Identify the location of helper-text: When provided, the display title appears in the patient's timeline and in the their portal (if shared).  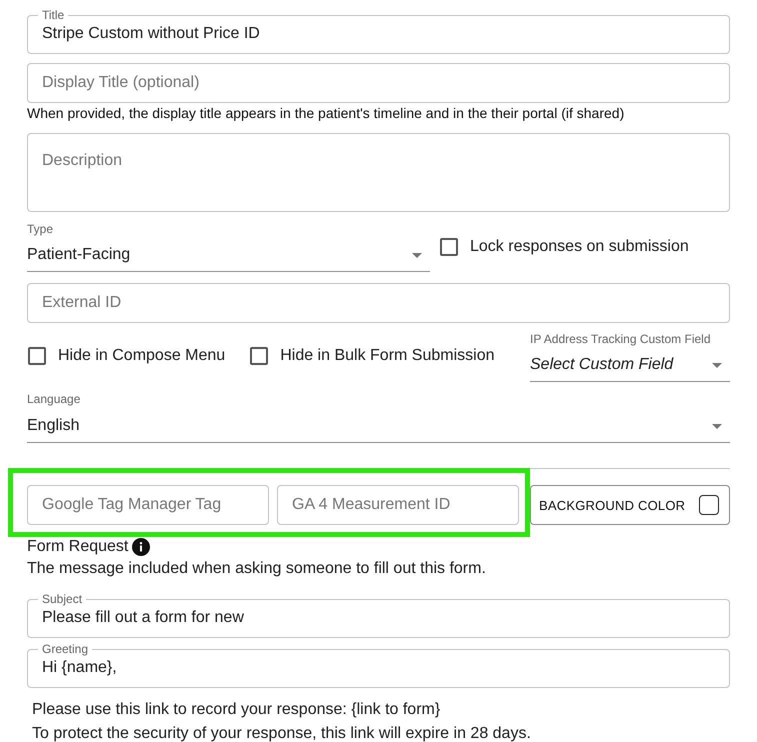
(326, 113).